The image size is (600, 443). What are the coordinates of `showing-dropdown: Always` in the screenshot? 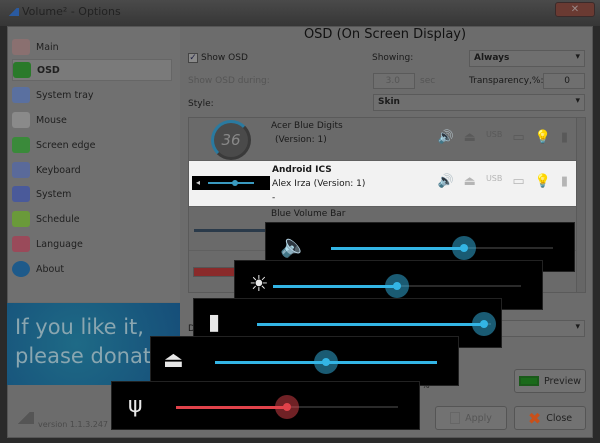 It's located at (527, 58).